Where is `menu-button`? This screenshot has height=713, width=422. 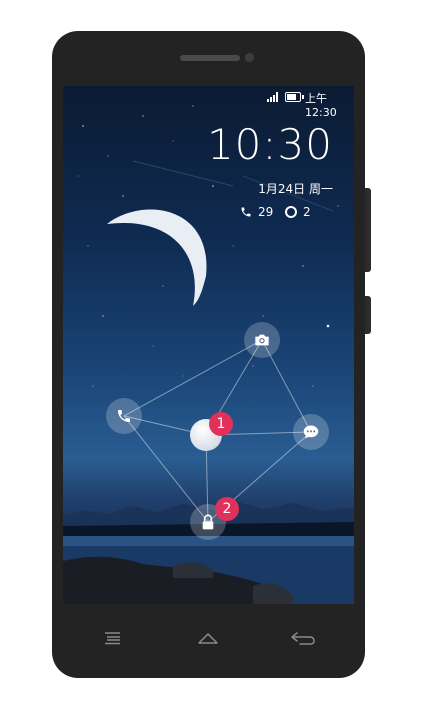
menu-button is located at coordinates (112, 638).